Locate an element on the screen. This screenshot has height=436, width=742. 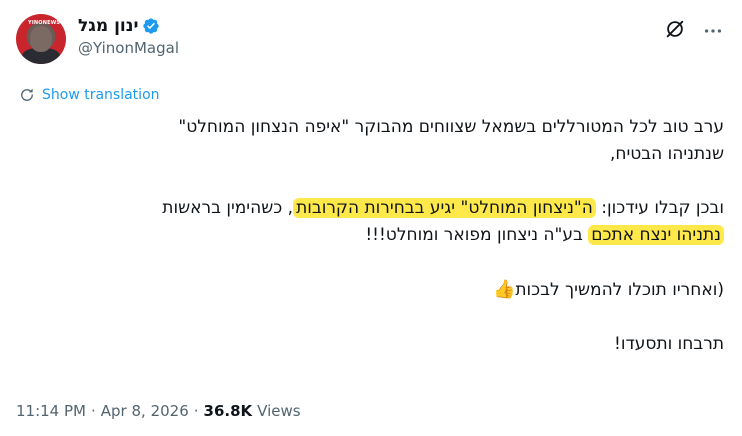
tweet-line: תרבחו ותסעדו! is located at coordinates (370, 344).